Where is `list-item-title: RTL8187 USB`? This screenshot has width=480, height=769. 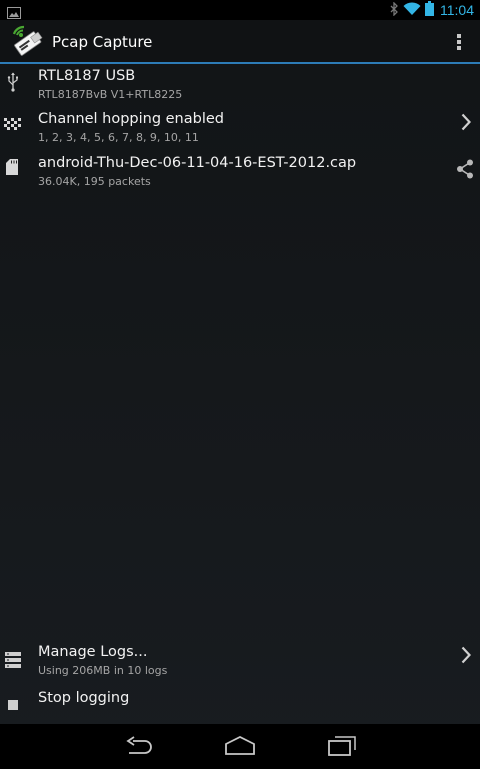 list-item-title: RTL8187 USB is located at coordinates (87, 76).